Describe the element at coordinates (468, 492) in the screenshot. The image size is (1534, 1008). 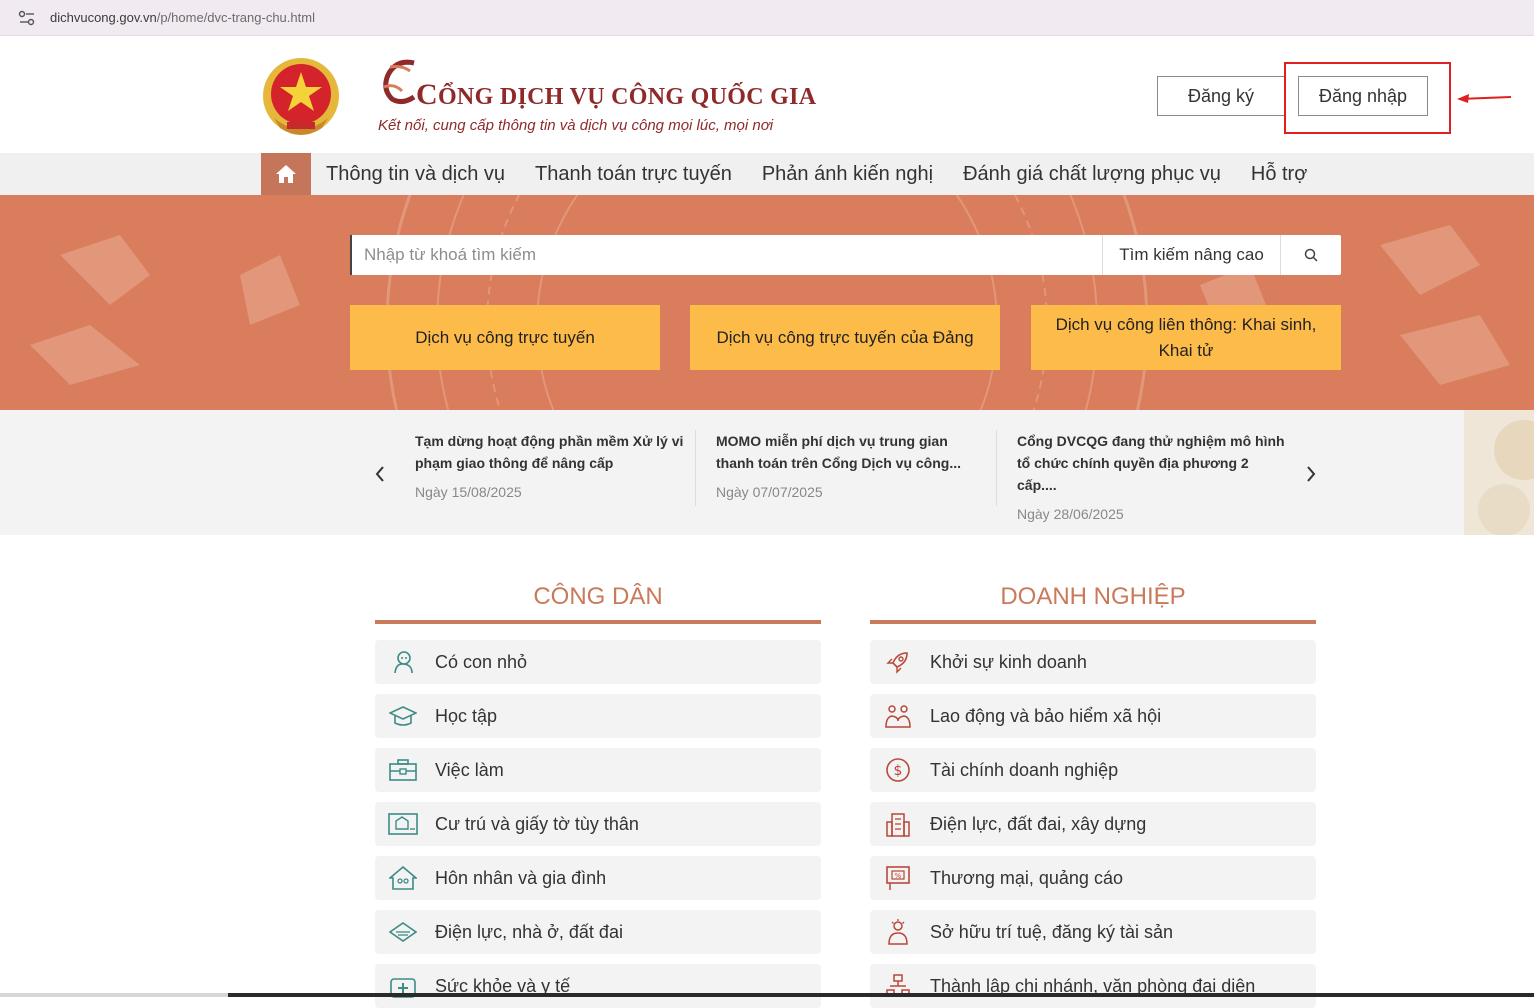
I see `news-date: Ngày 15/08/2025` at that location.